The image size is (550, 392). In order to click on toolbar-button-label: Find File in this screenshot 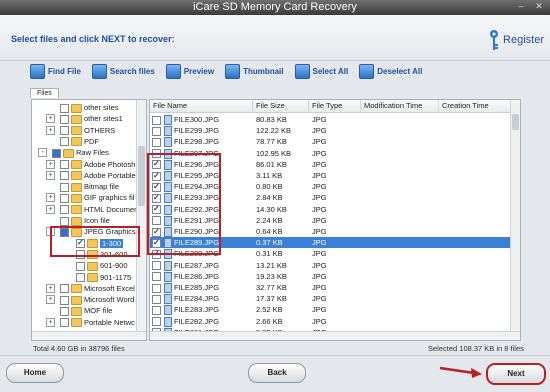, I will do `click(64, 71)`.